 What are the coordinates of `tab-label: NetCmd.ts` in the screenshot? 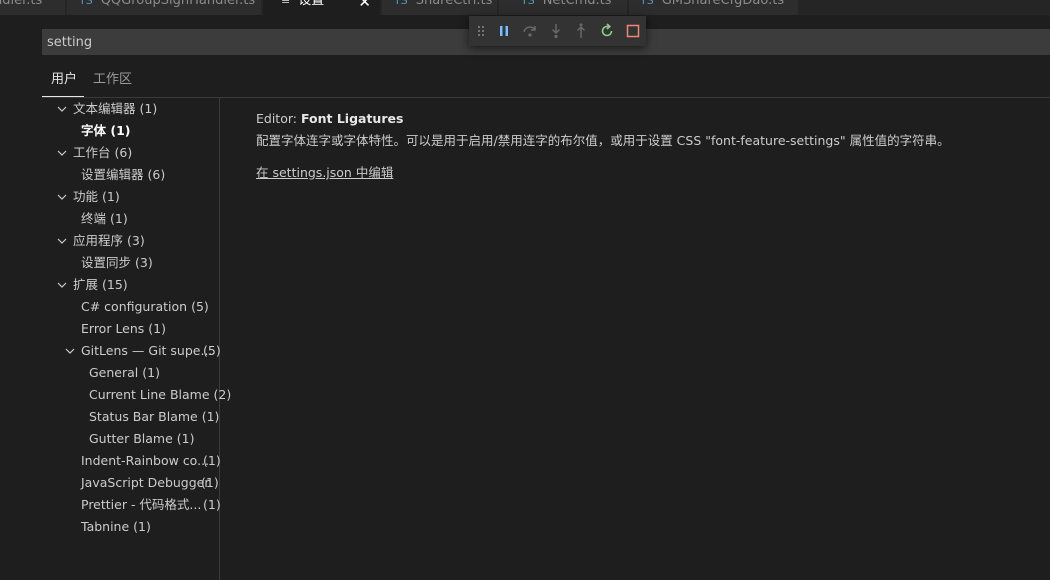 It's located at (577, 4).